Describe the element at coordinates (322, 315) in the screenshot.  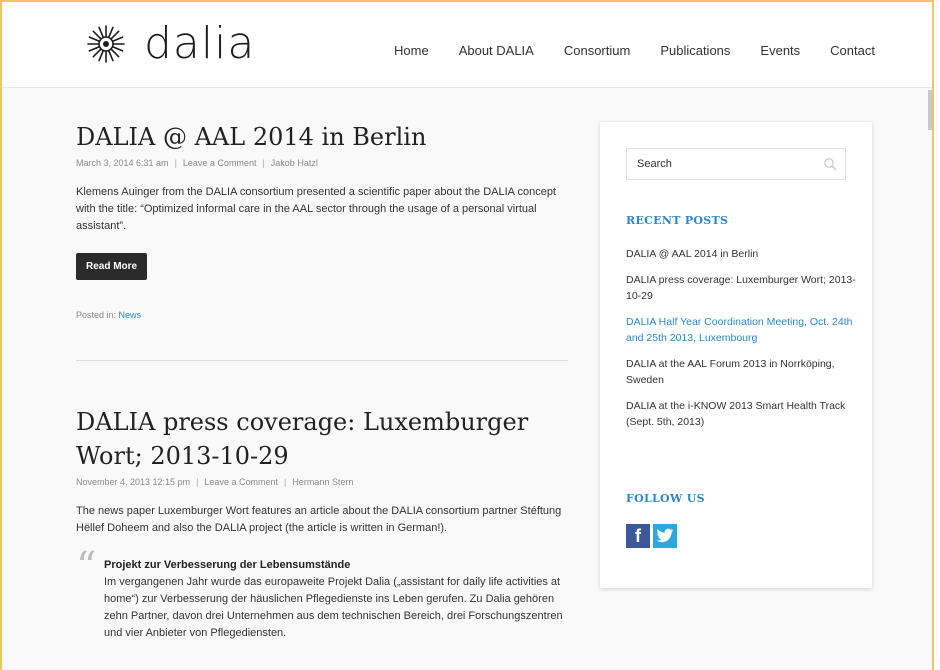
I see `posted-in: Posted in: News` at that location.